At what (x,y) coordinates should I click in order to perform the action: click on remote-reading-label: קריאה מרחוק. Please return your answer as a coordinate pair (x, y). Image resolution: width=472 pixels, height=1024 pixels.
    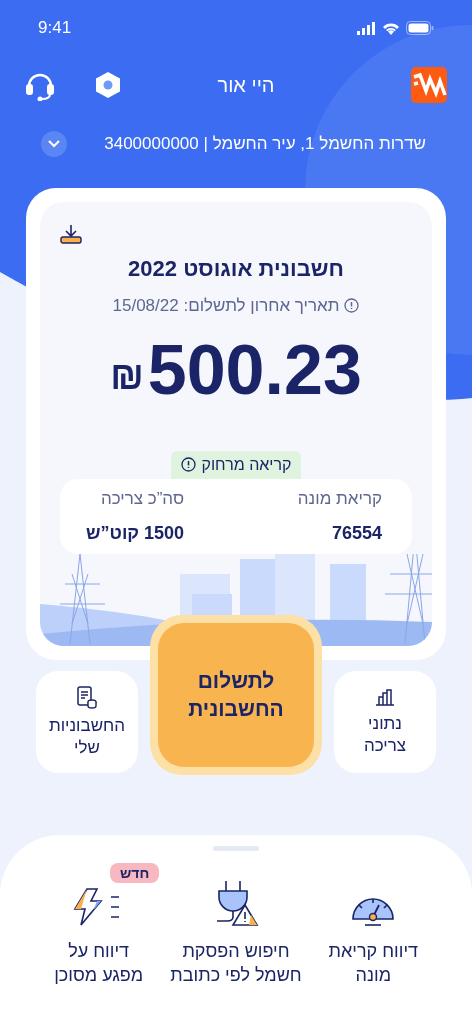
    Looking at the image, I should click on (246, 464).